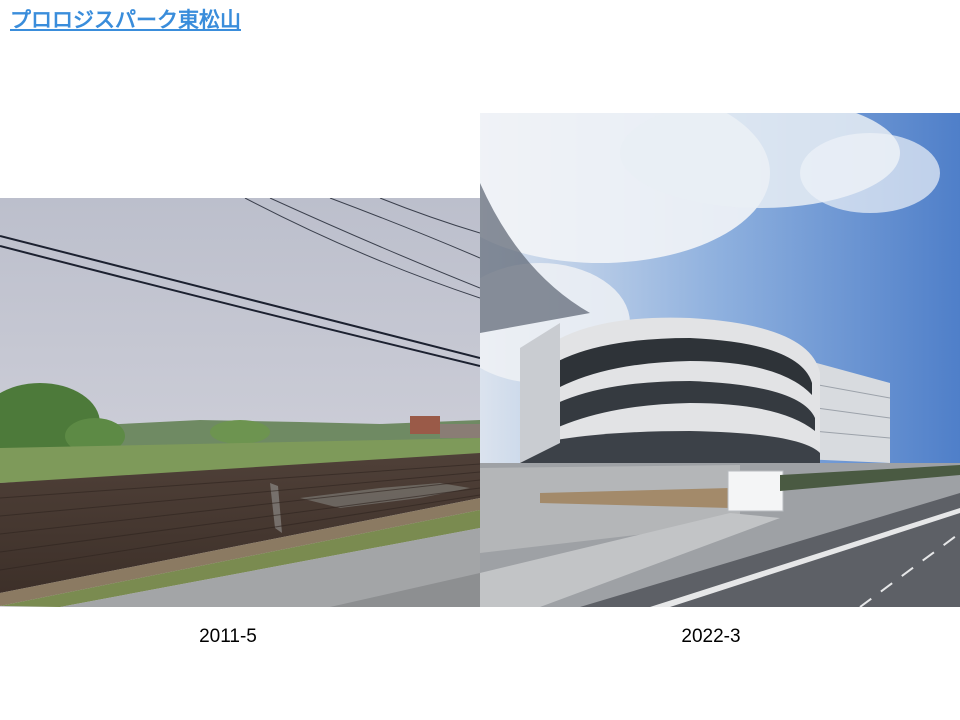  What do you see at coordinates (711, 636) in the screenshot?
I see `caption-2022-3: 2022-3` at bounding box center [711, 636].